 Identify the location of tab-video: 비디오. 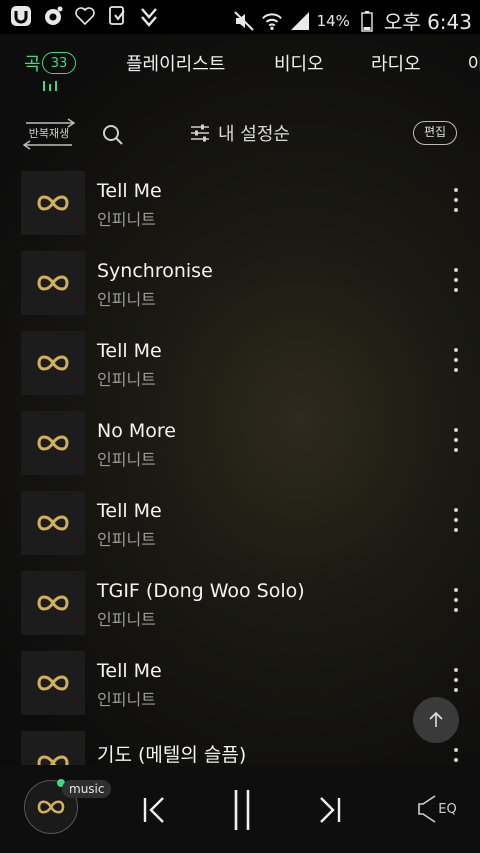
(299, 63).